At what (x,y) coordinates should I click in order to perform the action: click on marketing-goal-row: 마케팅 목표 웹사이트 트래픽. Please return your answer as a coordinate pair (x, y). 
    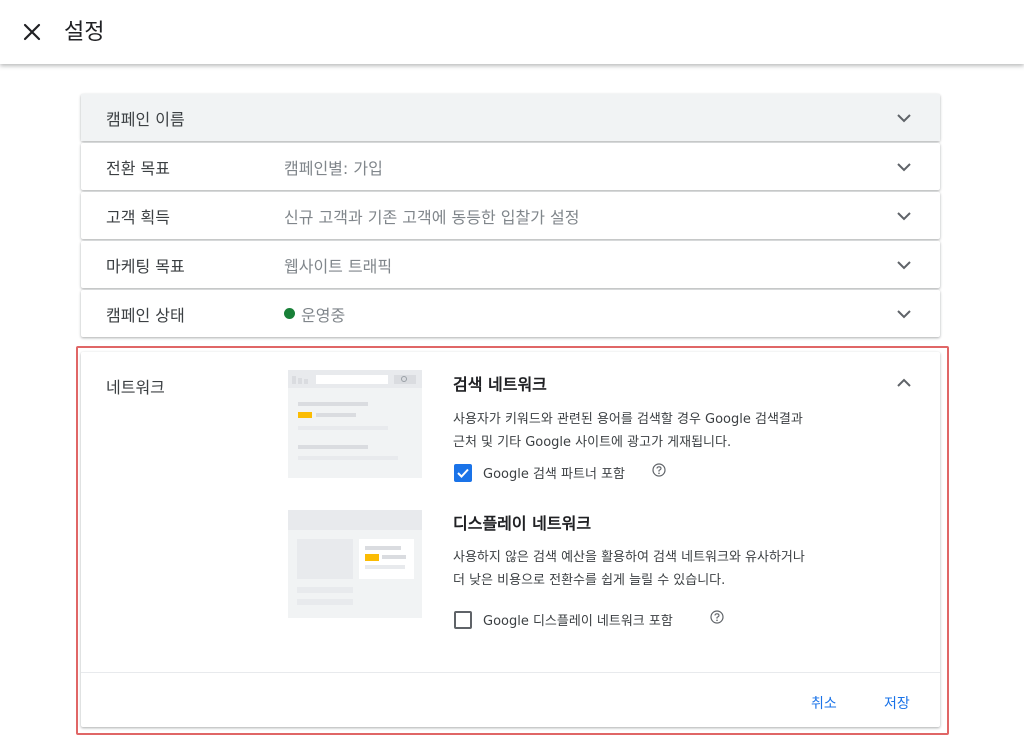
    Looking at the image, I should click on (510, 264).